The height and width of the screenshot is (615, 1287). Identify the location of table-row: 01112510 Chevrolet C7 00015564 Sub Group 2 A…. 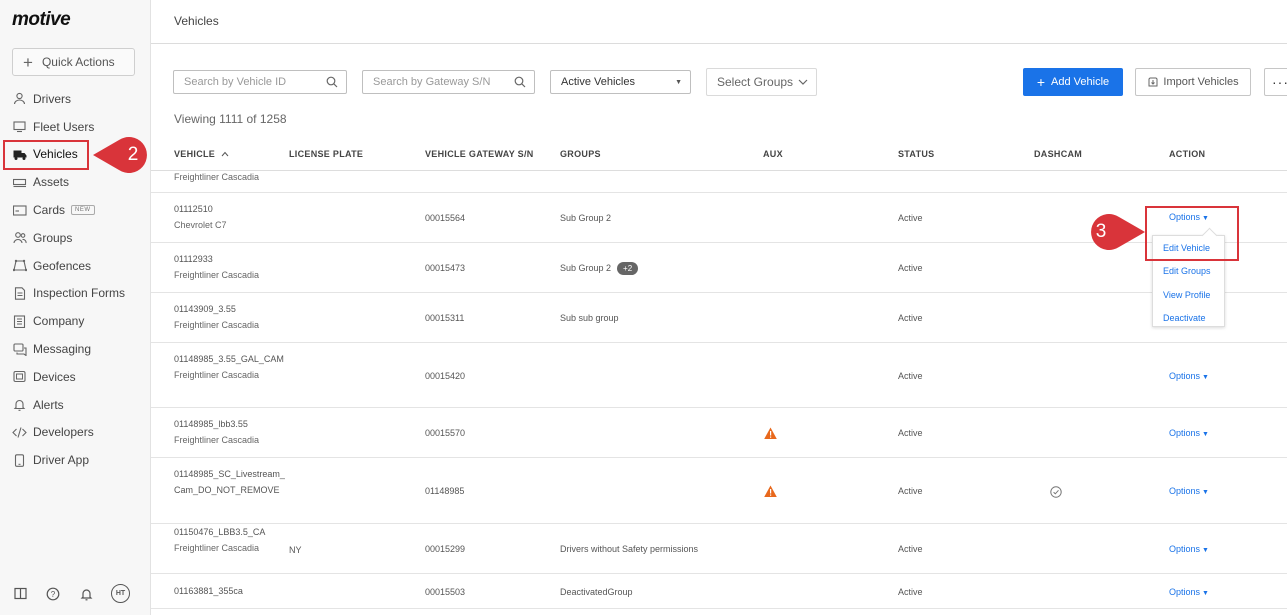
(719, 218).